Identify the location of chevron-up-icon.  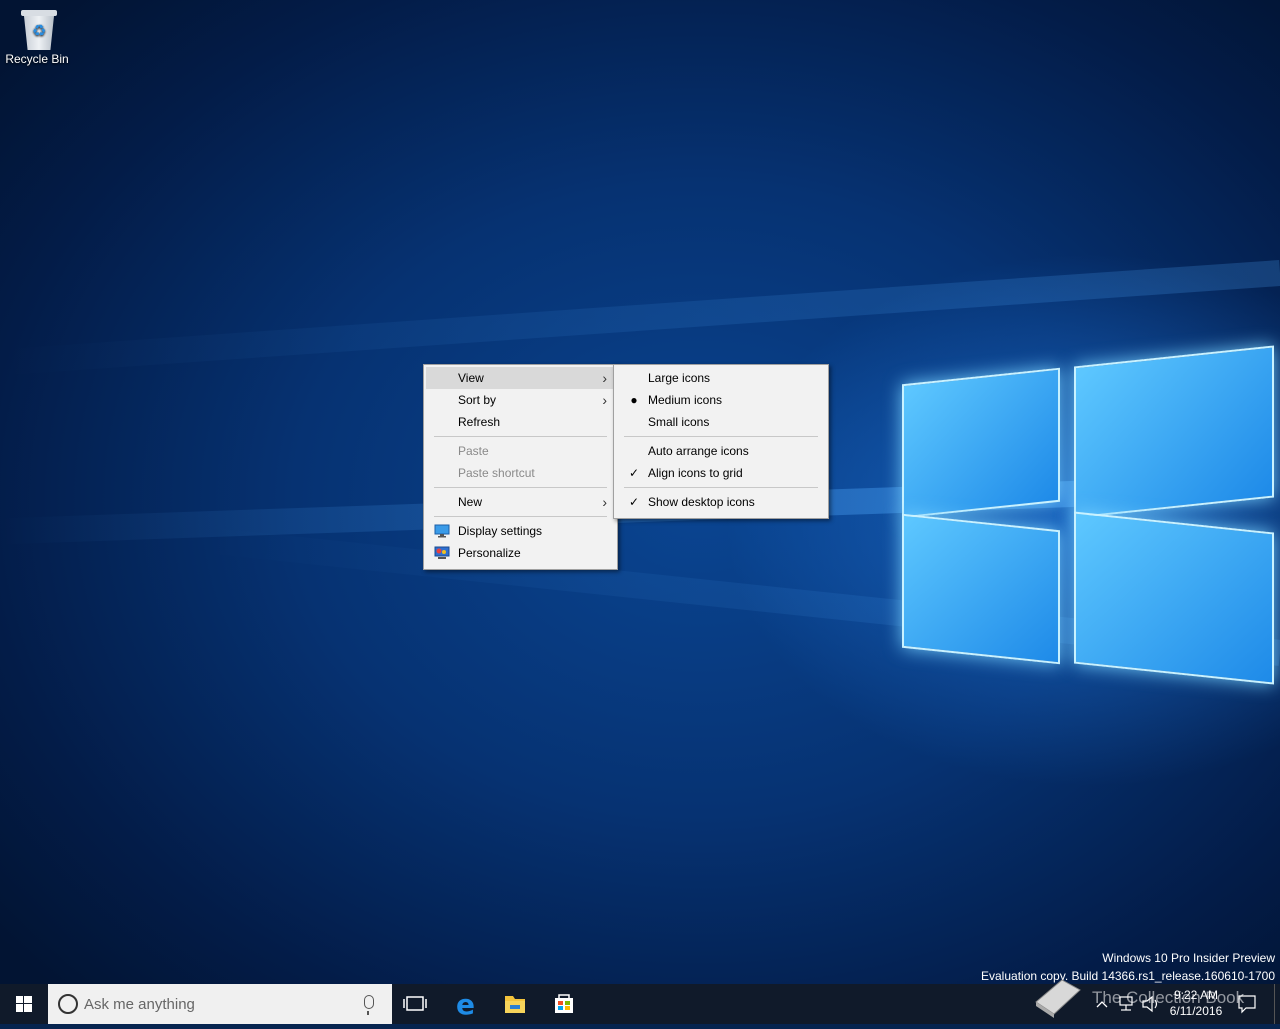
(1102, 1004).